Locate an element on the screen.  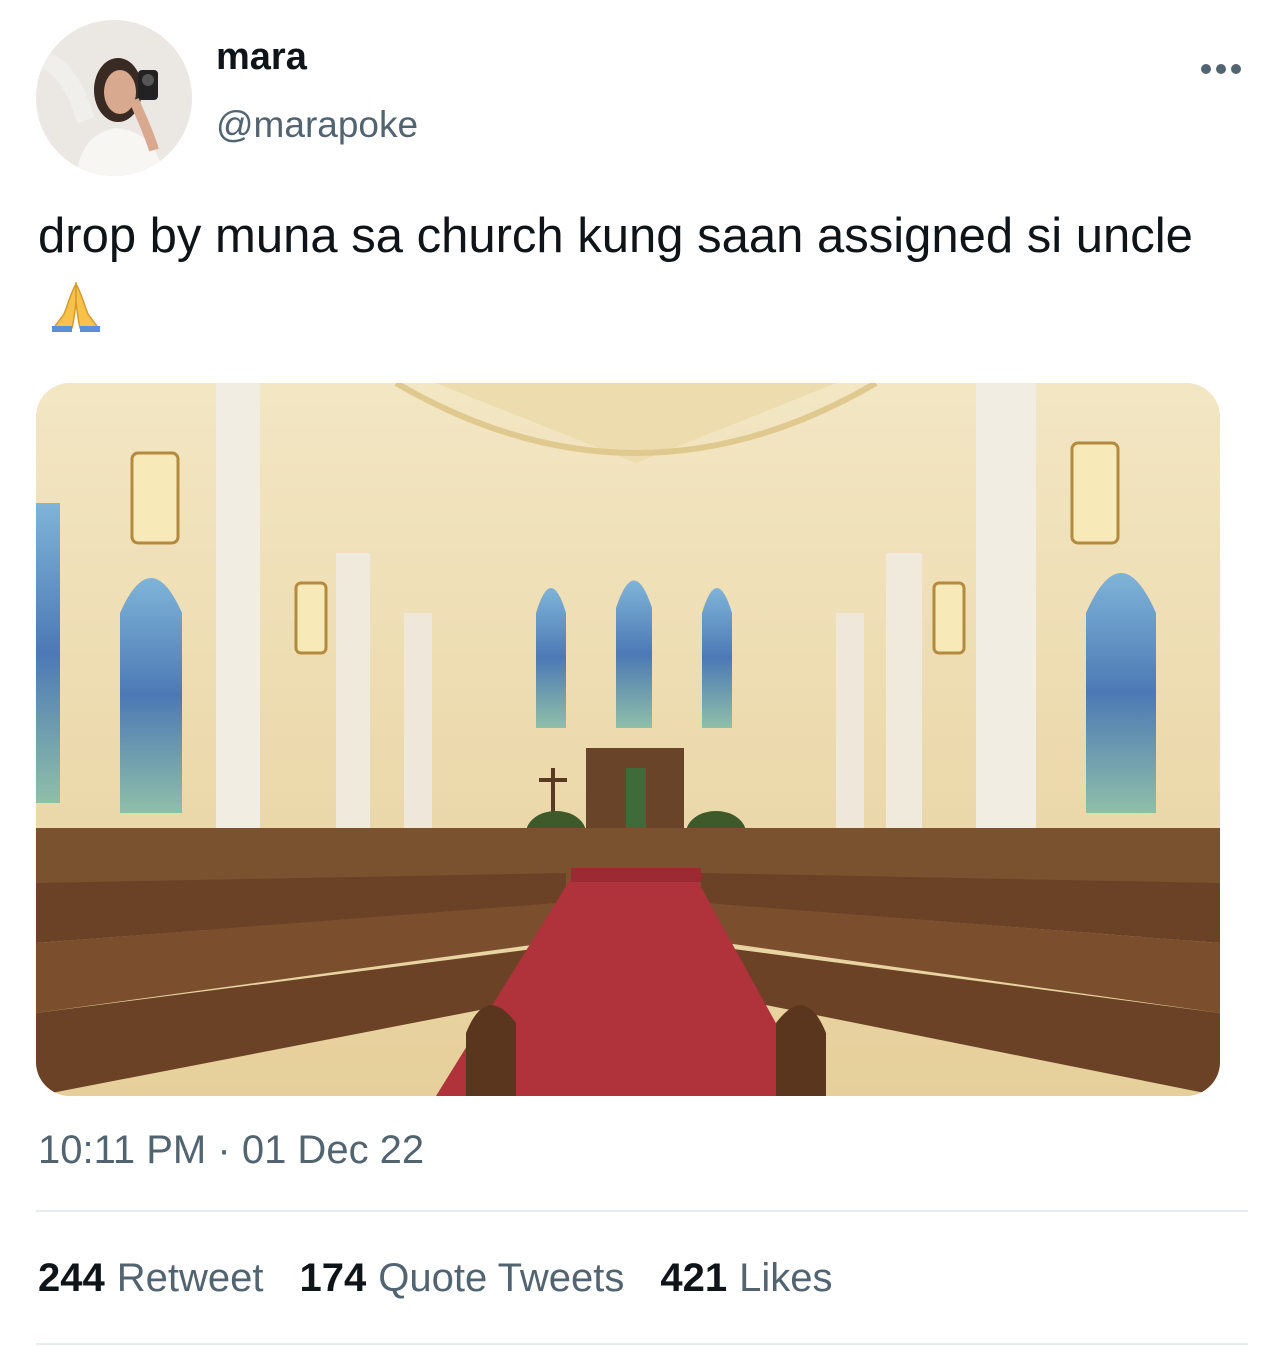
ellipsis-icon is located at coordinates (1221, 69).